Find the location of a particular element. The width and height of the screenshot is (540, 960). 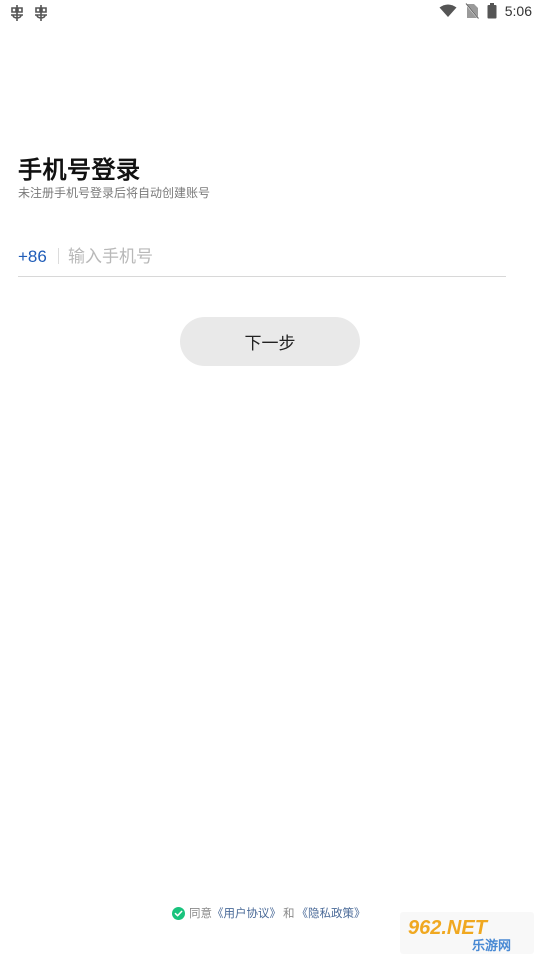

agreement-row: 同意 《用户协议》 和 《隐私政策》 is located at coordinates (269, 913).